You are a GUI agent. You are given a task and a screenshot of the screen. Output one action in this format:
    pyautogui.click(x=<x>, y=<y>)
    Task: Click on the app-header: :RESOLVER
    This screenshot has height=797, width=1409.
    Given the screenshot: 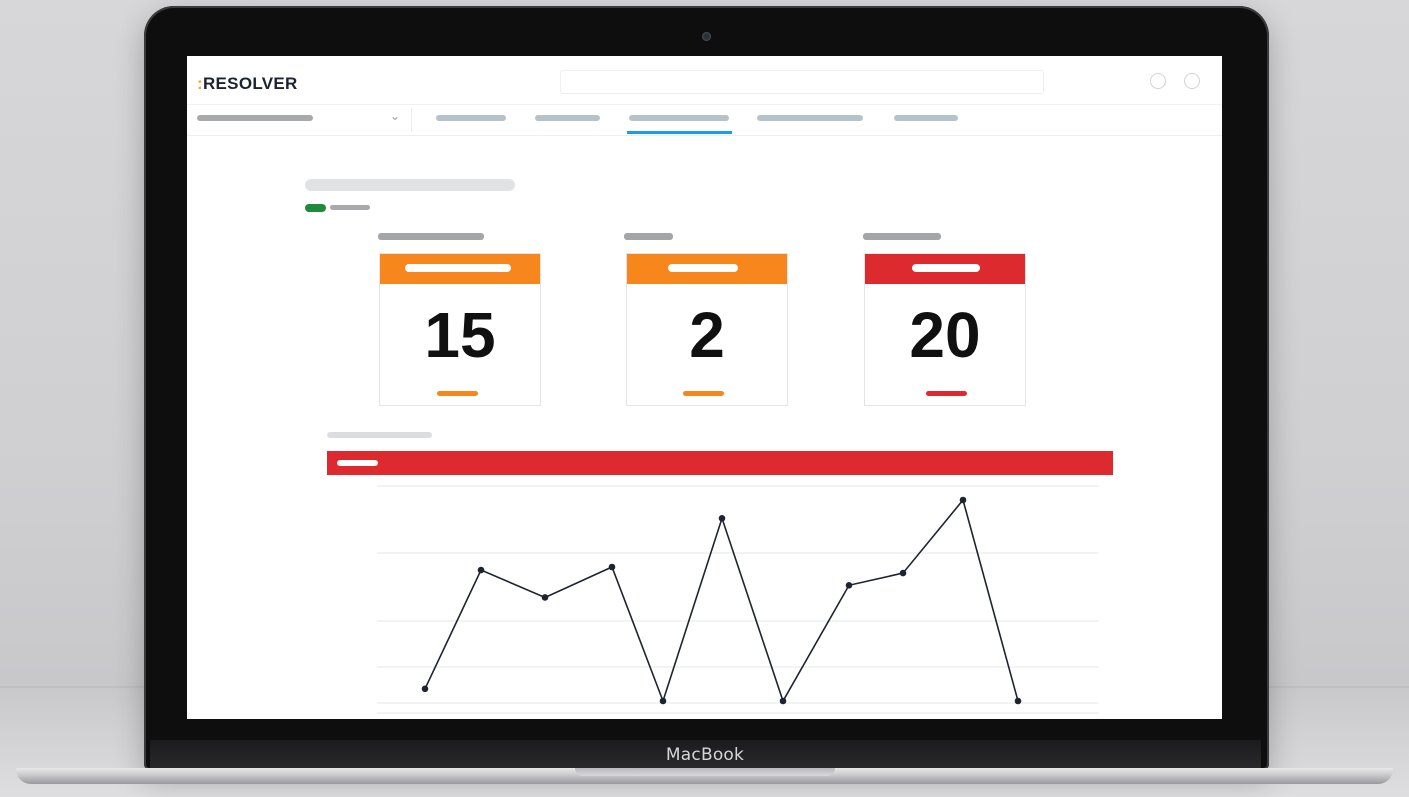 What is the action you would take?
    pyautogui.click(x=704, y=80)
    